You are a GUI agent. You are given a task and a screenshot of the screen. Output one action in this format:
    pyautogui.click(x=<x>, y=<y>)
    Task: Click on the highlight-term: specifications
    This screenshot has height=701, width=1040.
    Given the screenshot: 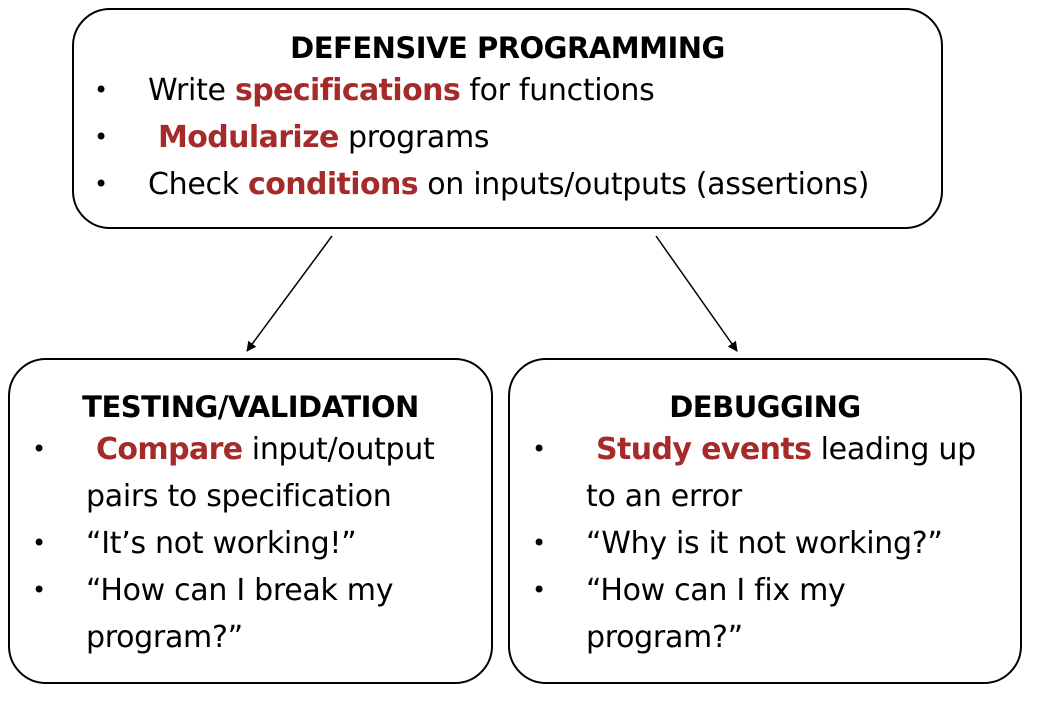 What is the action you would take?
    pyautogui.click(x=347, y=90)
    